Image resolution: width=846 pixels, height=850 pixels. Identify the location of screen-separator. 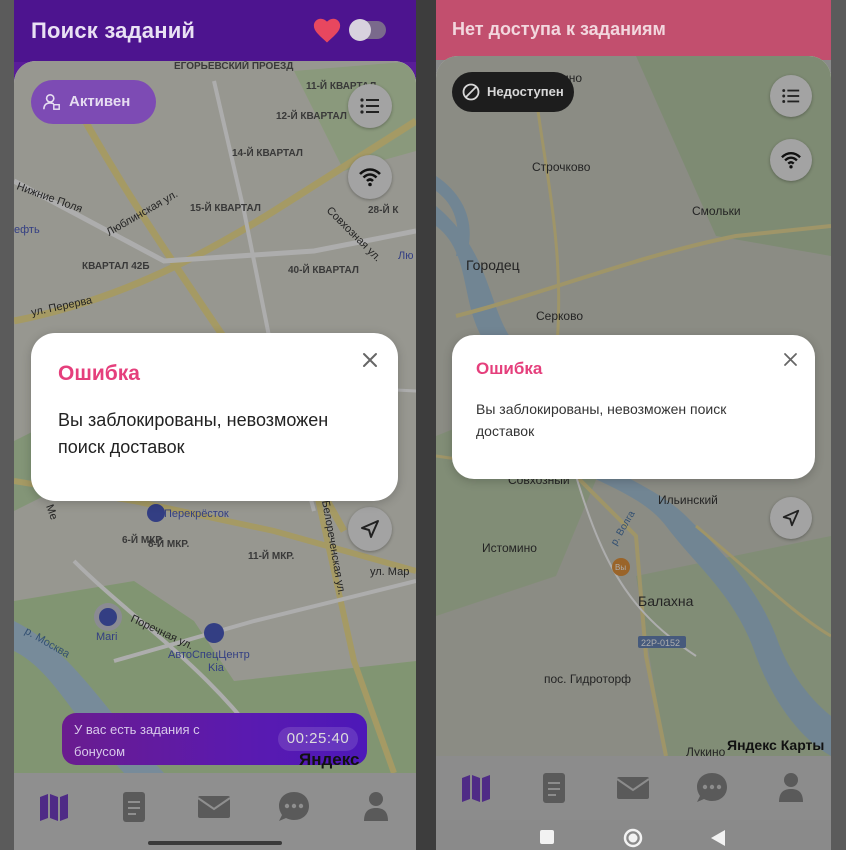
(426, 425).